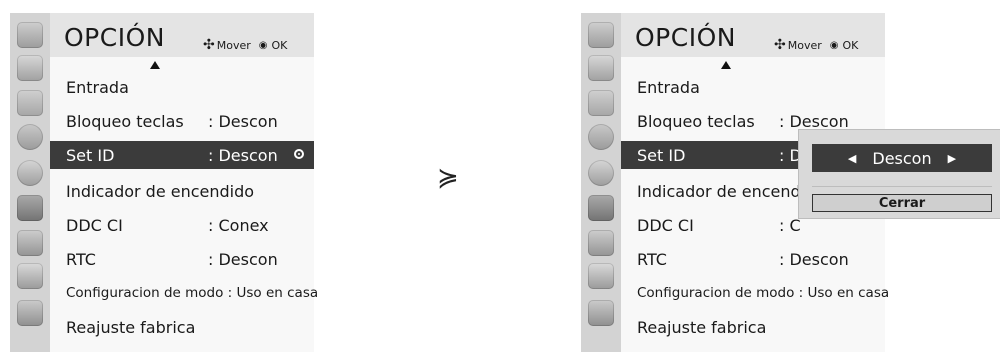 The height and width of the screenshot is (352, 1000). Describe the element at coordinates (448, 178) in the screenshot. I see `transition-arrow-icon: ≽` at that location.